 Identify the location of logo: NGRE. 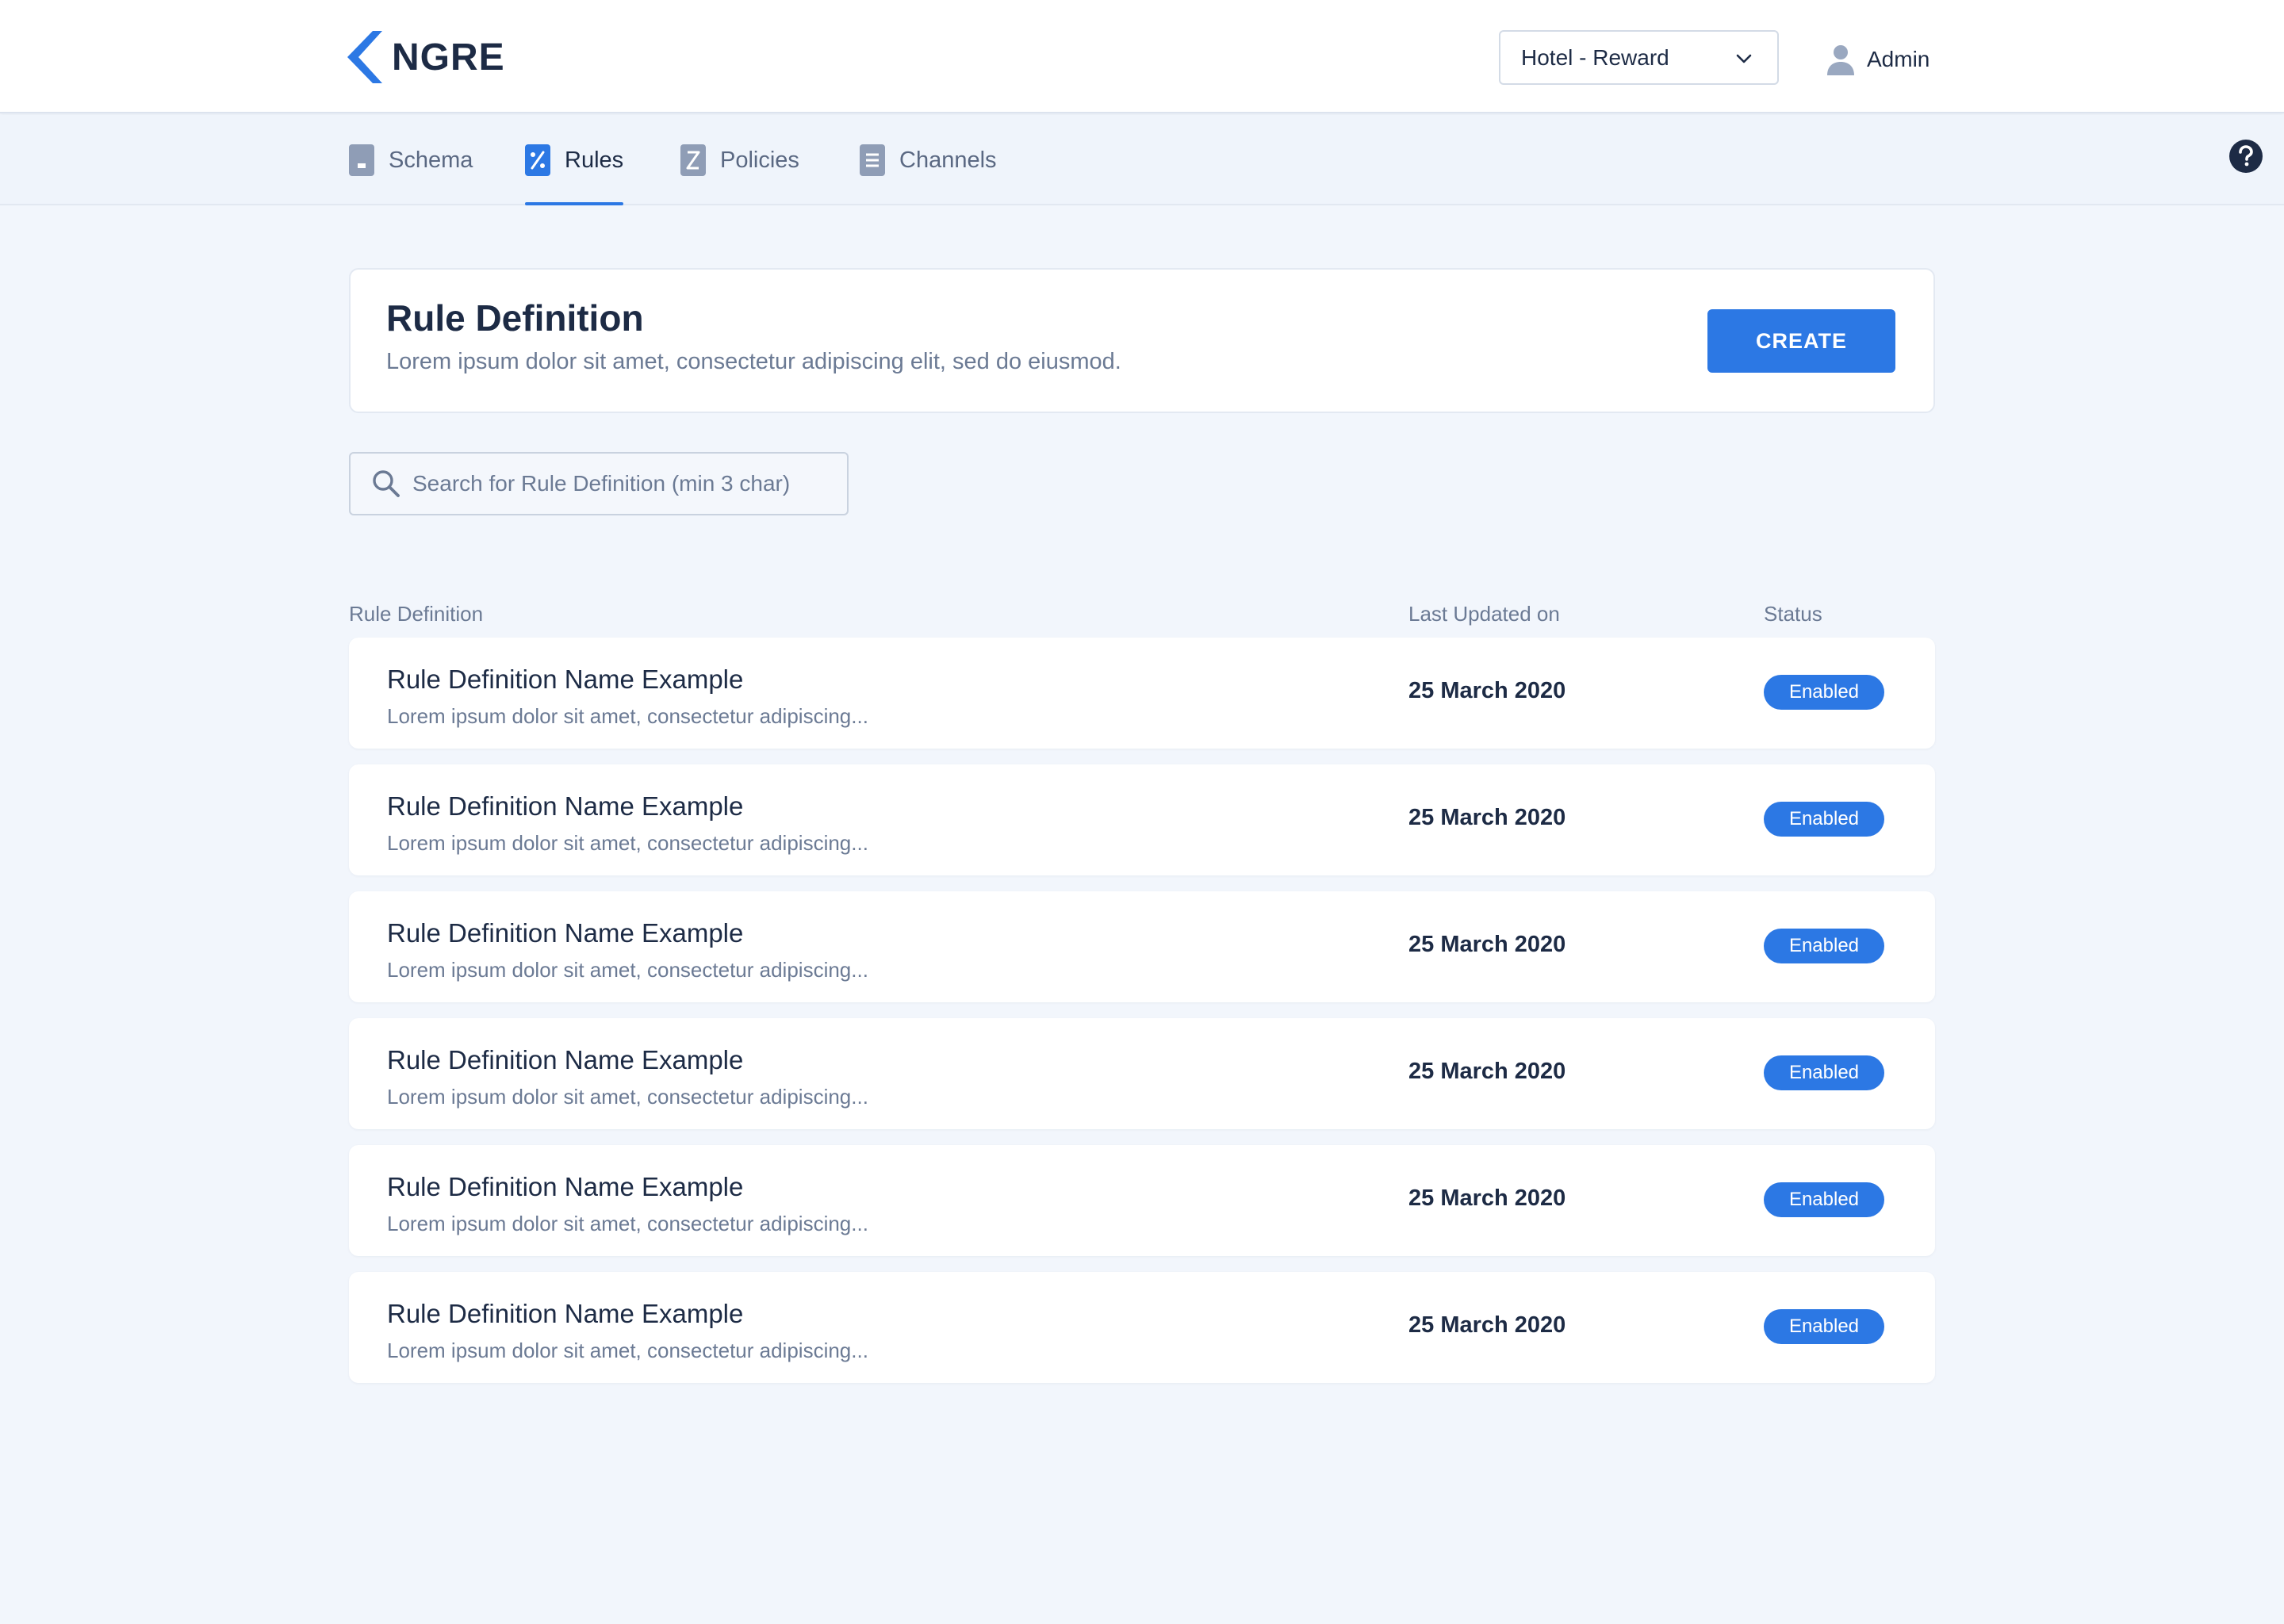
(426, 57).